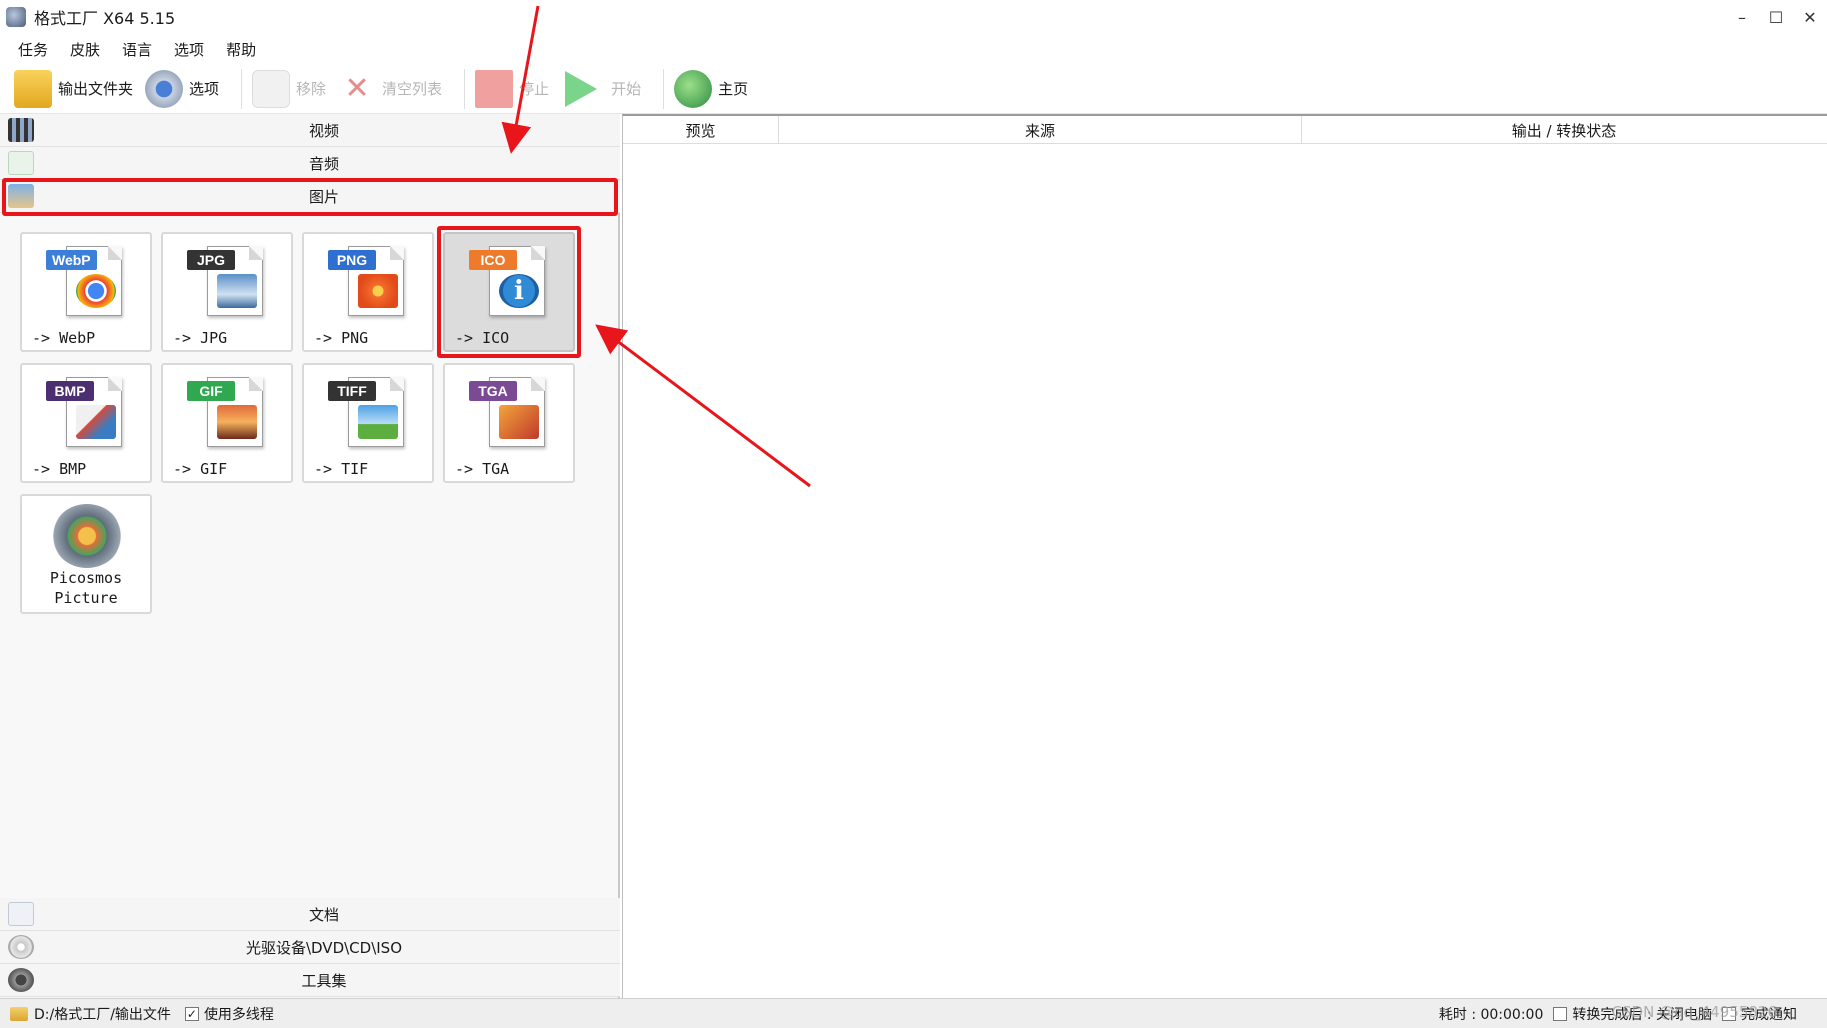 This screenshot has width=1827, height=1028. Describe the element at coordinates (1560, 1014) in the screenshot. I see `shutdown-checkbox` at that location.